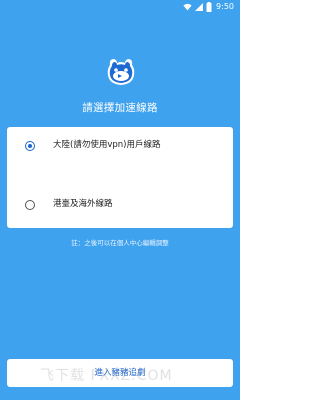  I want to click on status-icons: 9:50, so click(208, 7).